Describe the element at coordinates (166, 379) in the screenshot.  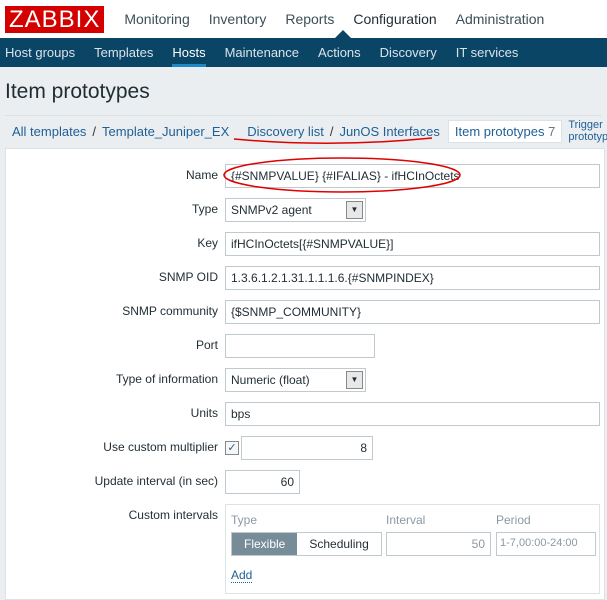
I see `info-type-label: Type of information` at that location.